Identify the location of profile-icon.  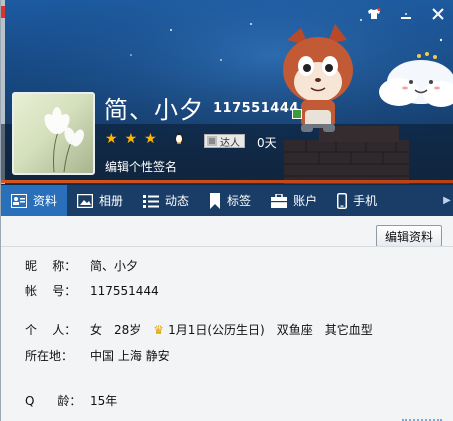
(19, 200).